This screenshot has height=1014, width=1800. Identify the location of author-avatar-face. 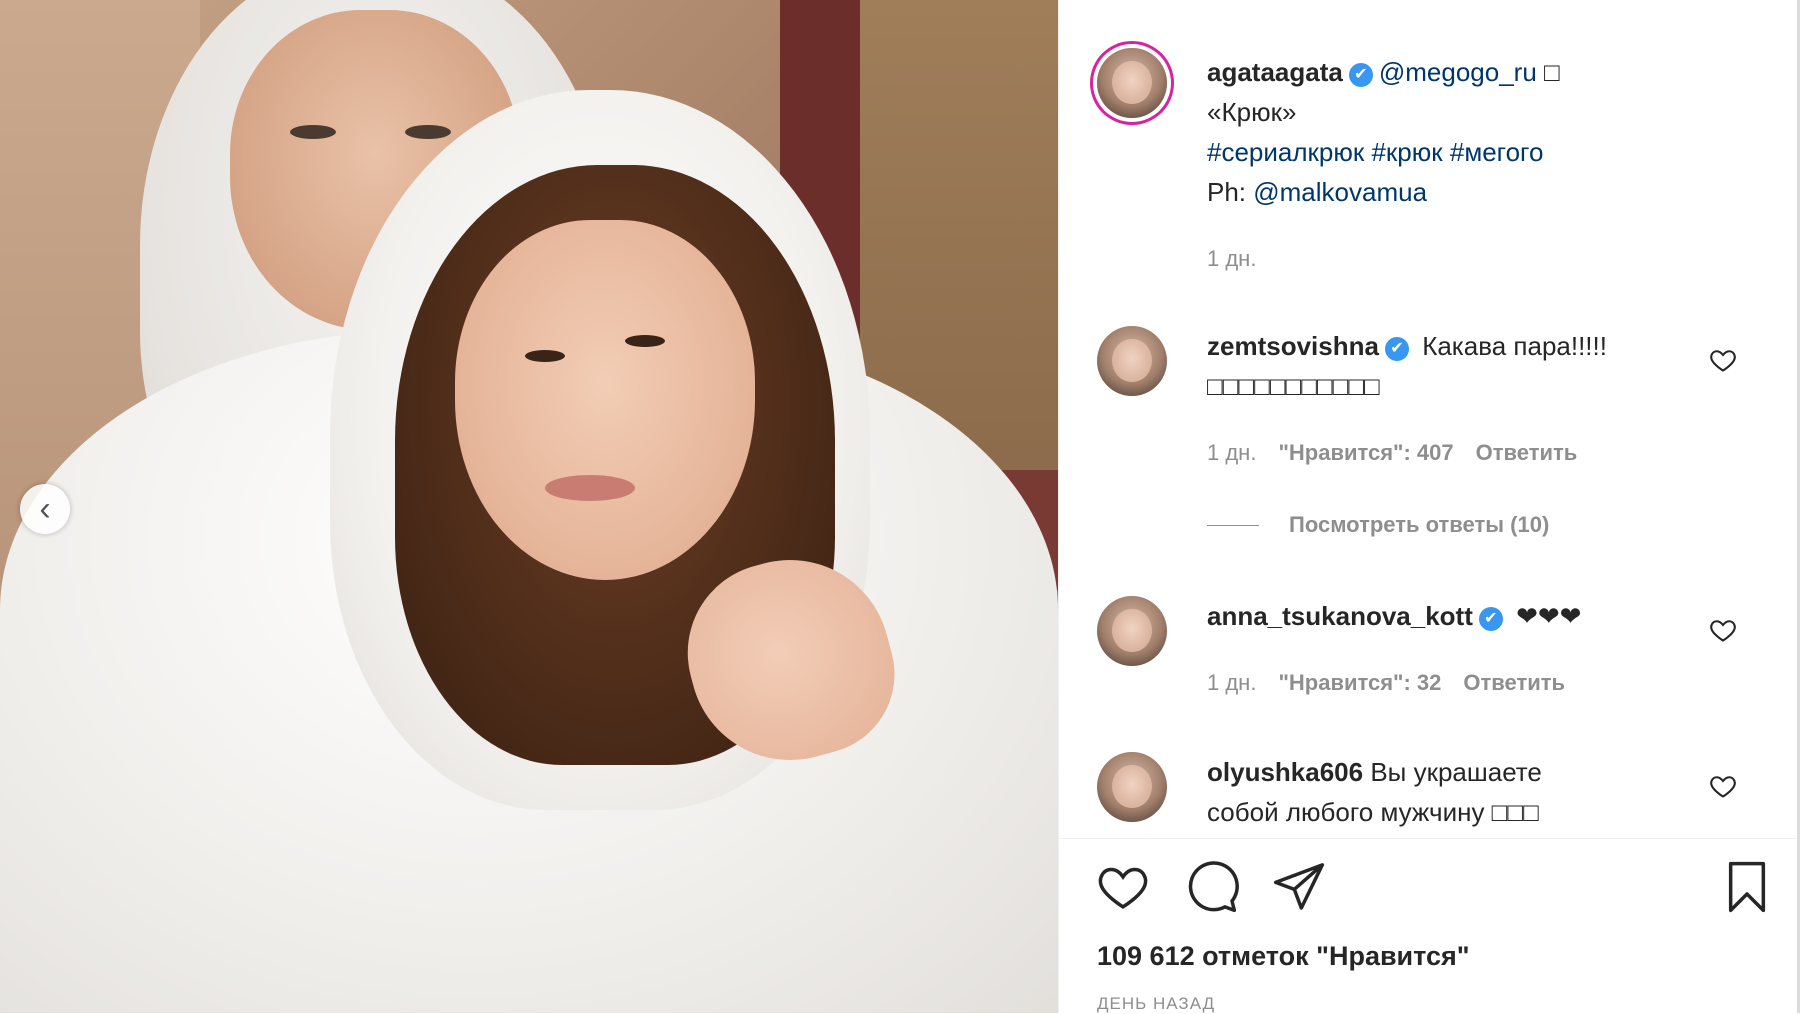
(1132, 82).